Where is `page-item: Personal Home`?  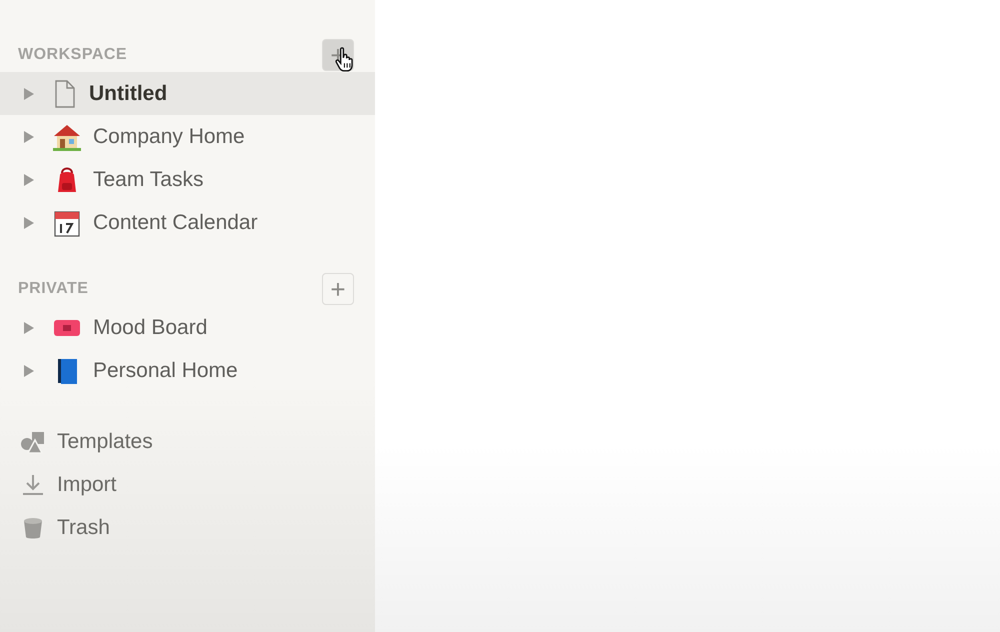 page-item: Personal Home is located at coordinates (187, 370).